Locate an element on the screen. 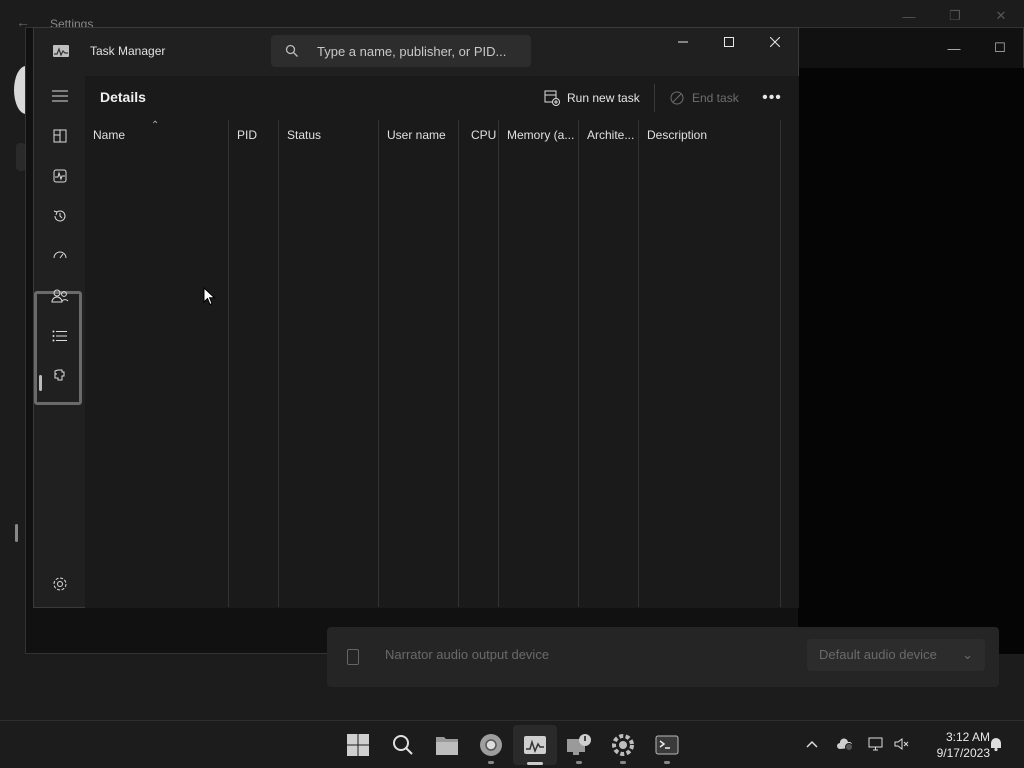  end-task-label: End task is located at coordinates (715, 98).